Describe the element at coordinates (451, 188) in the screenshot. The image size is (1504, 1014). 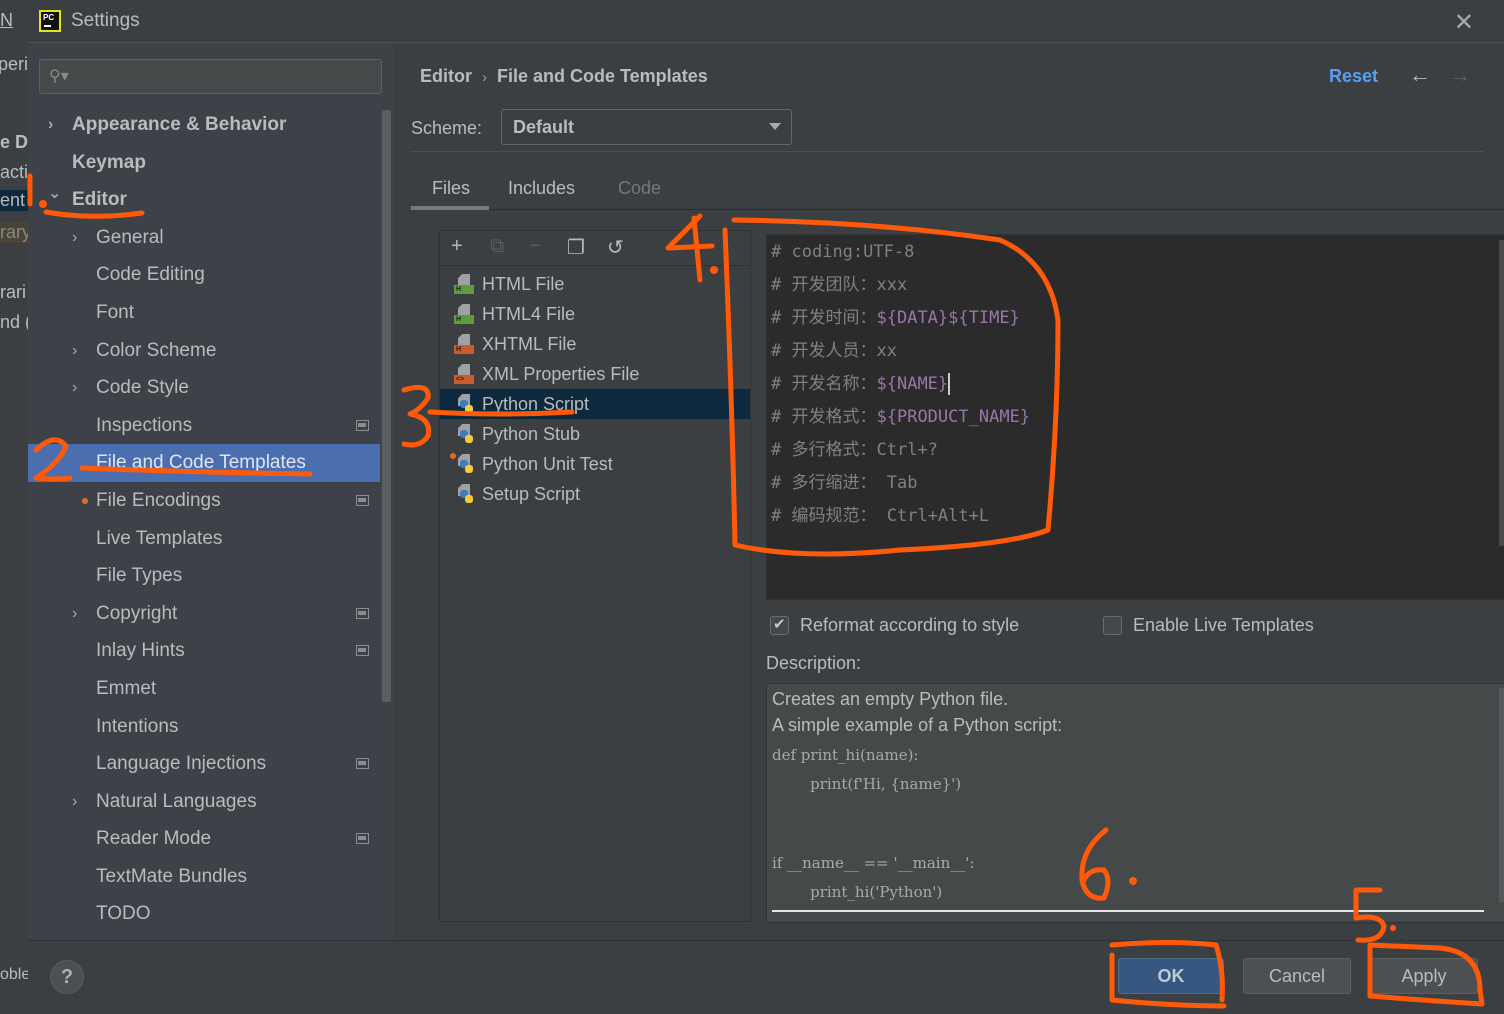
I see `tab-files: Files` at that location.